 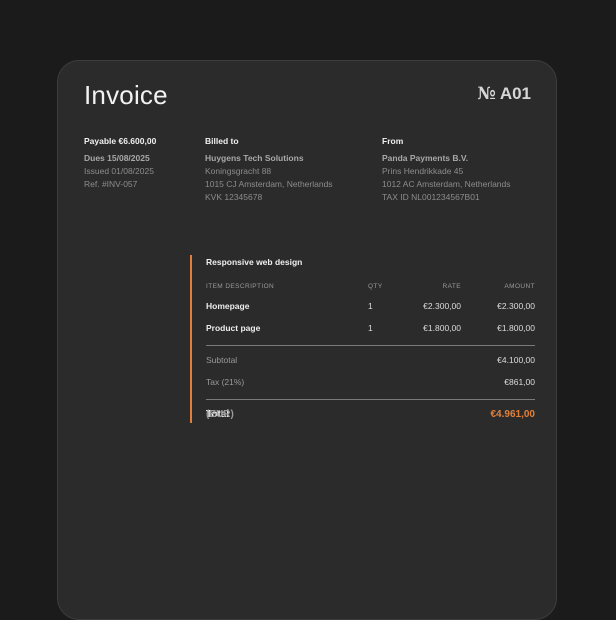 What do you see at coordinates (446, 184) in the screenshot?
I see `from-address2: 1012 AC Amsterdam, Netherlands` at bounding box center [446, 184].